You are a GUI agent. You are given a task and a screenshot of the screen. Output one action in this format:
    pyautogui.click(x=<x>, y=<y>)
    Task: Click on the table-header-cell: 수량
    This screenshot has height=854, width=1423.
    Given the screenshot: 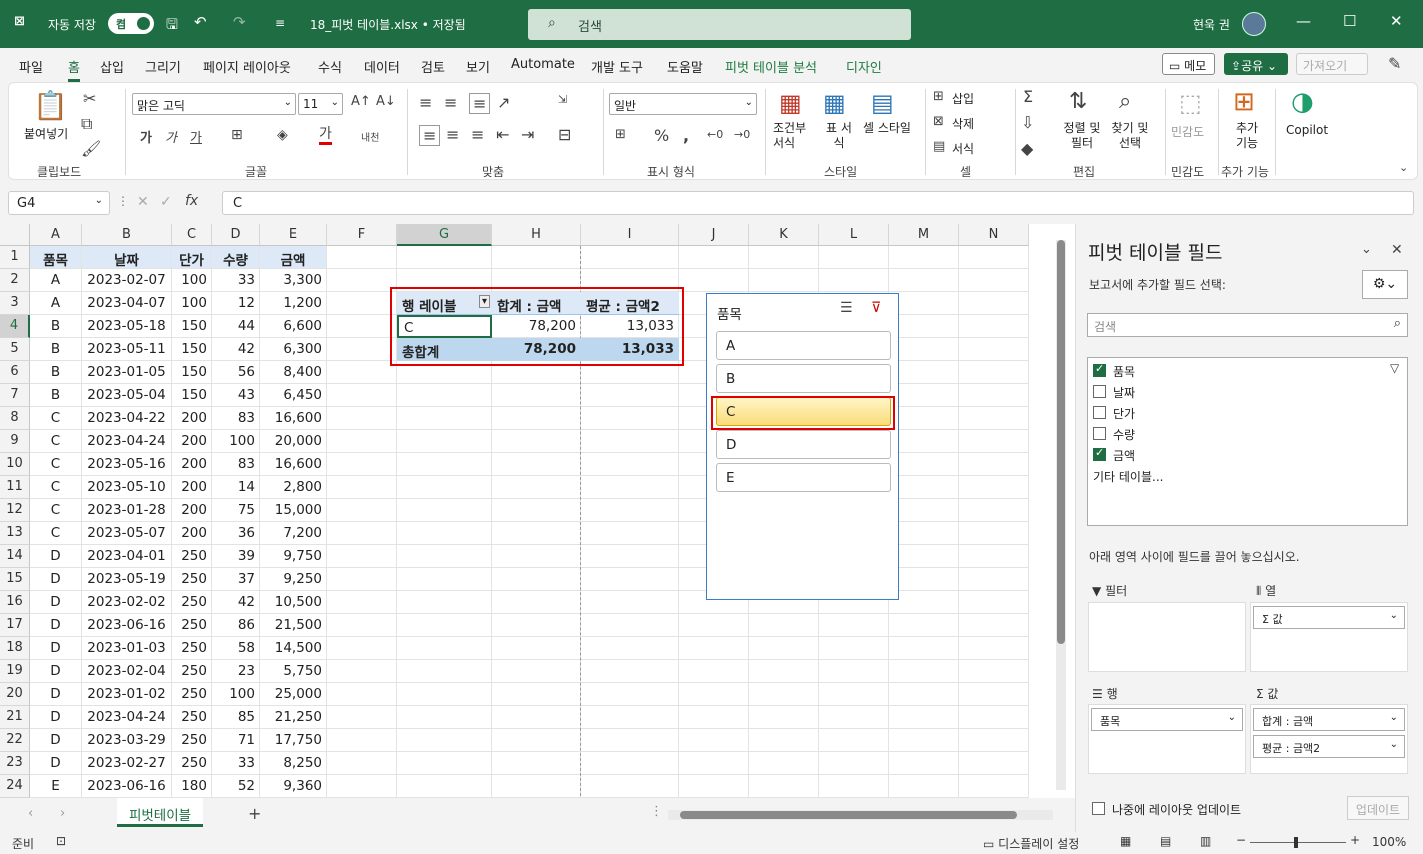 What is the action you would take?
    pyautogui.click(x=236, y=257)
    